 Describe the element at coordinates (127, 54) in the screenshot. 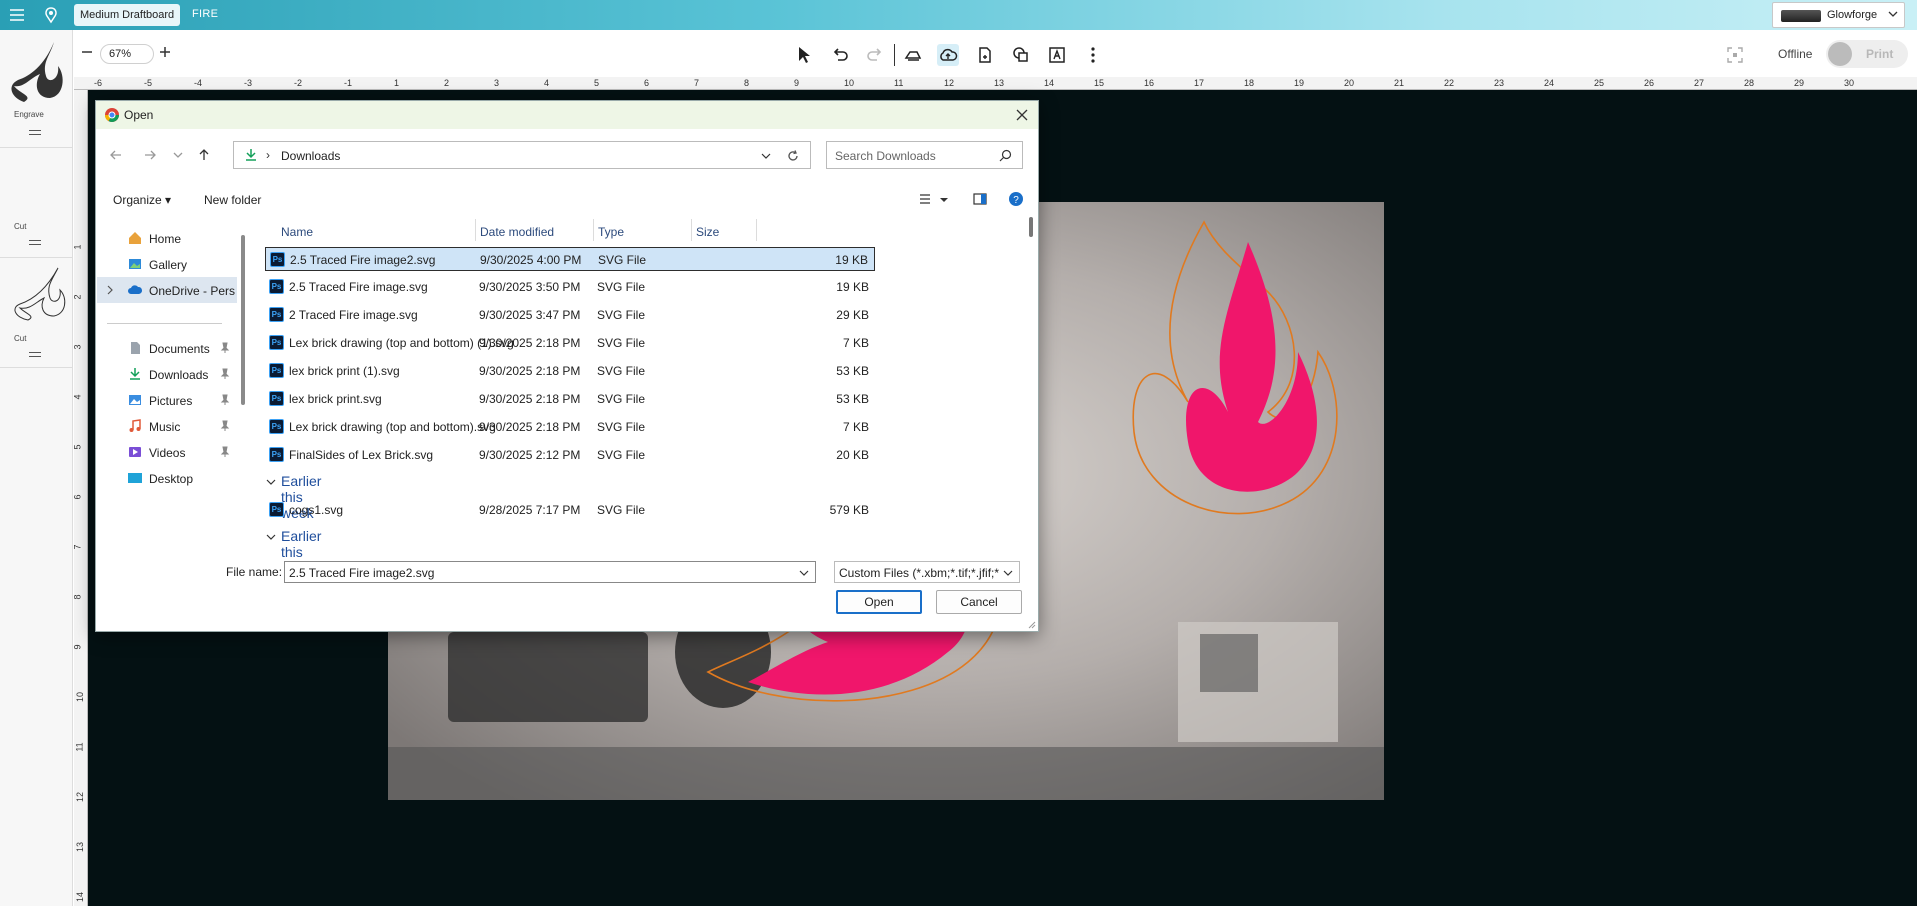

I see `zoom-select: 67%` at that location.